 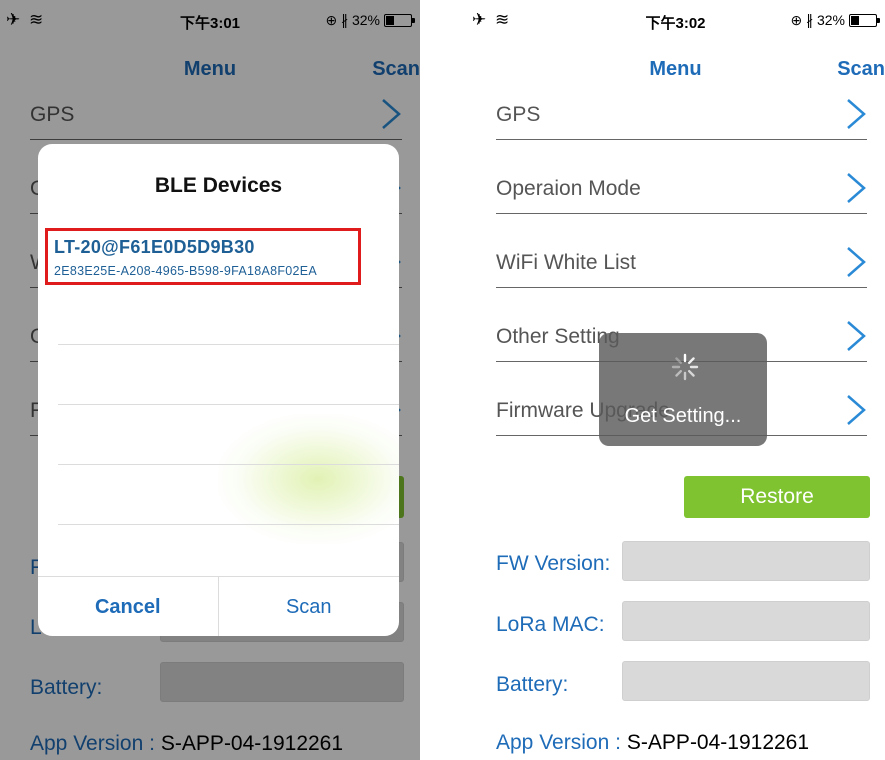 I want to click on app-version: App Version : S-APP-04-1912261, so click(x=652, y=743).